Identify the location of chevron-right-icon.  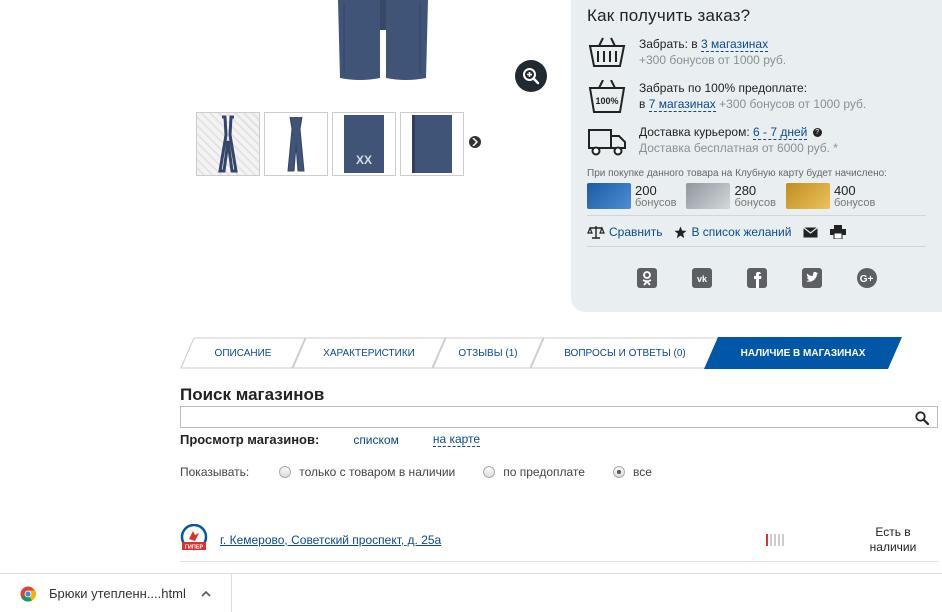
(475, 142).